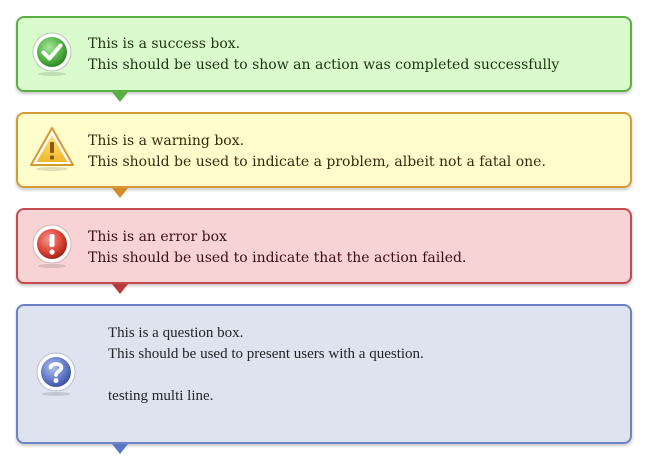  I want to click on checkmark-icon, so click(52, 54).